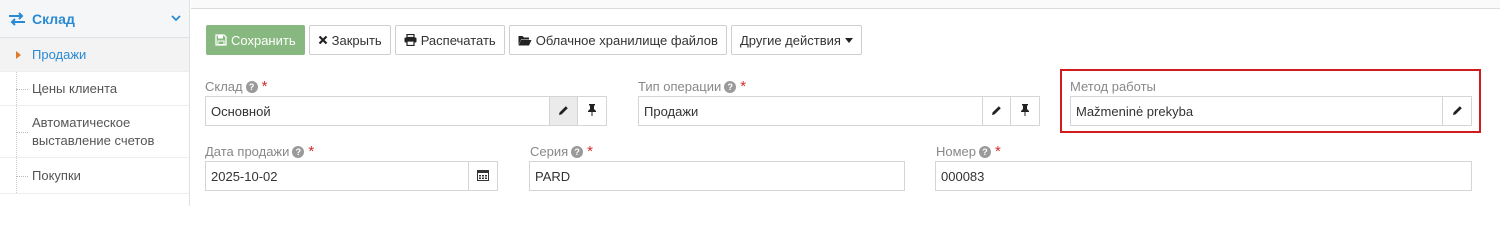 The width and height of the screenshot is (1500, 240). I want to click on save-button: Сохранить, so click(255, 40).